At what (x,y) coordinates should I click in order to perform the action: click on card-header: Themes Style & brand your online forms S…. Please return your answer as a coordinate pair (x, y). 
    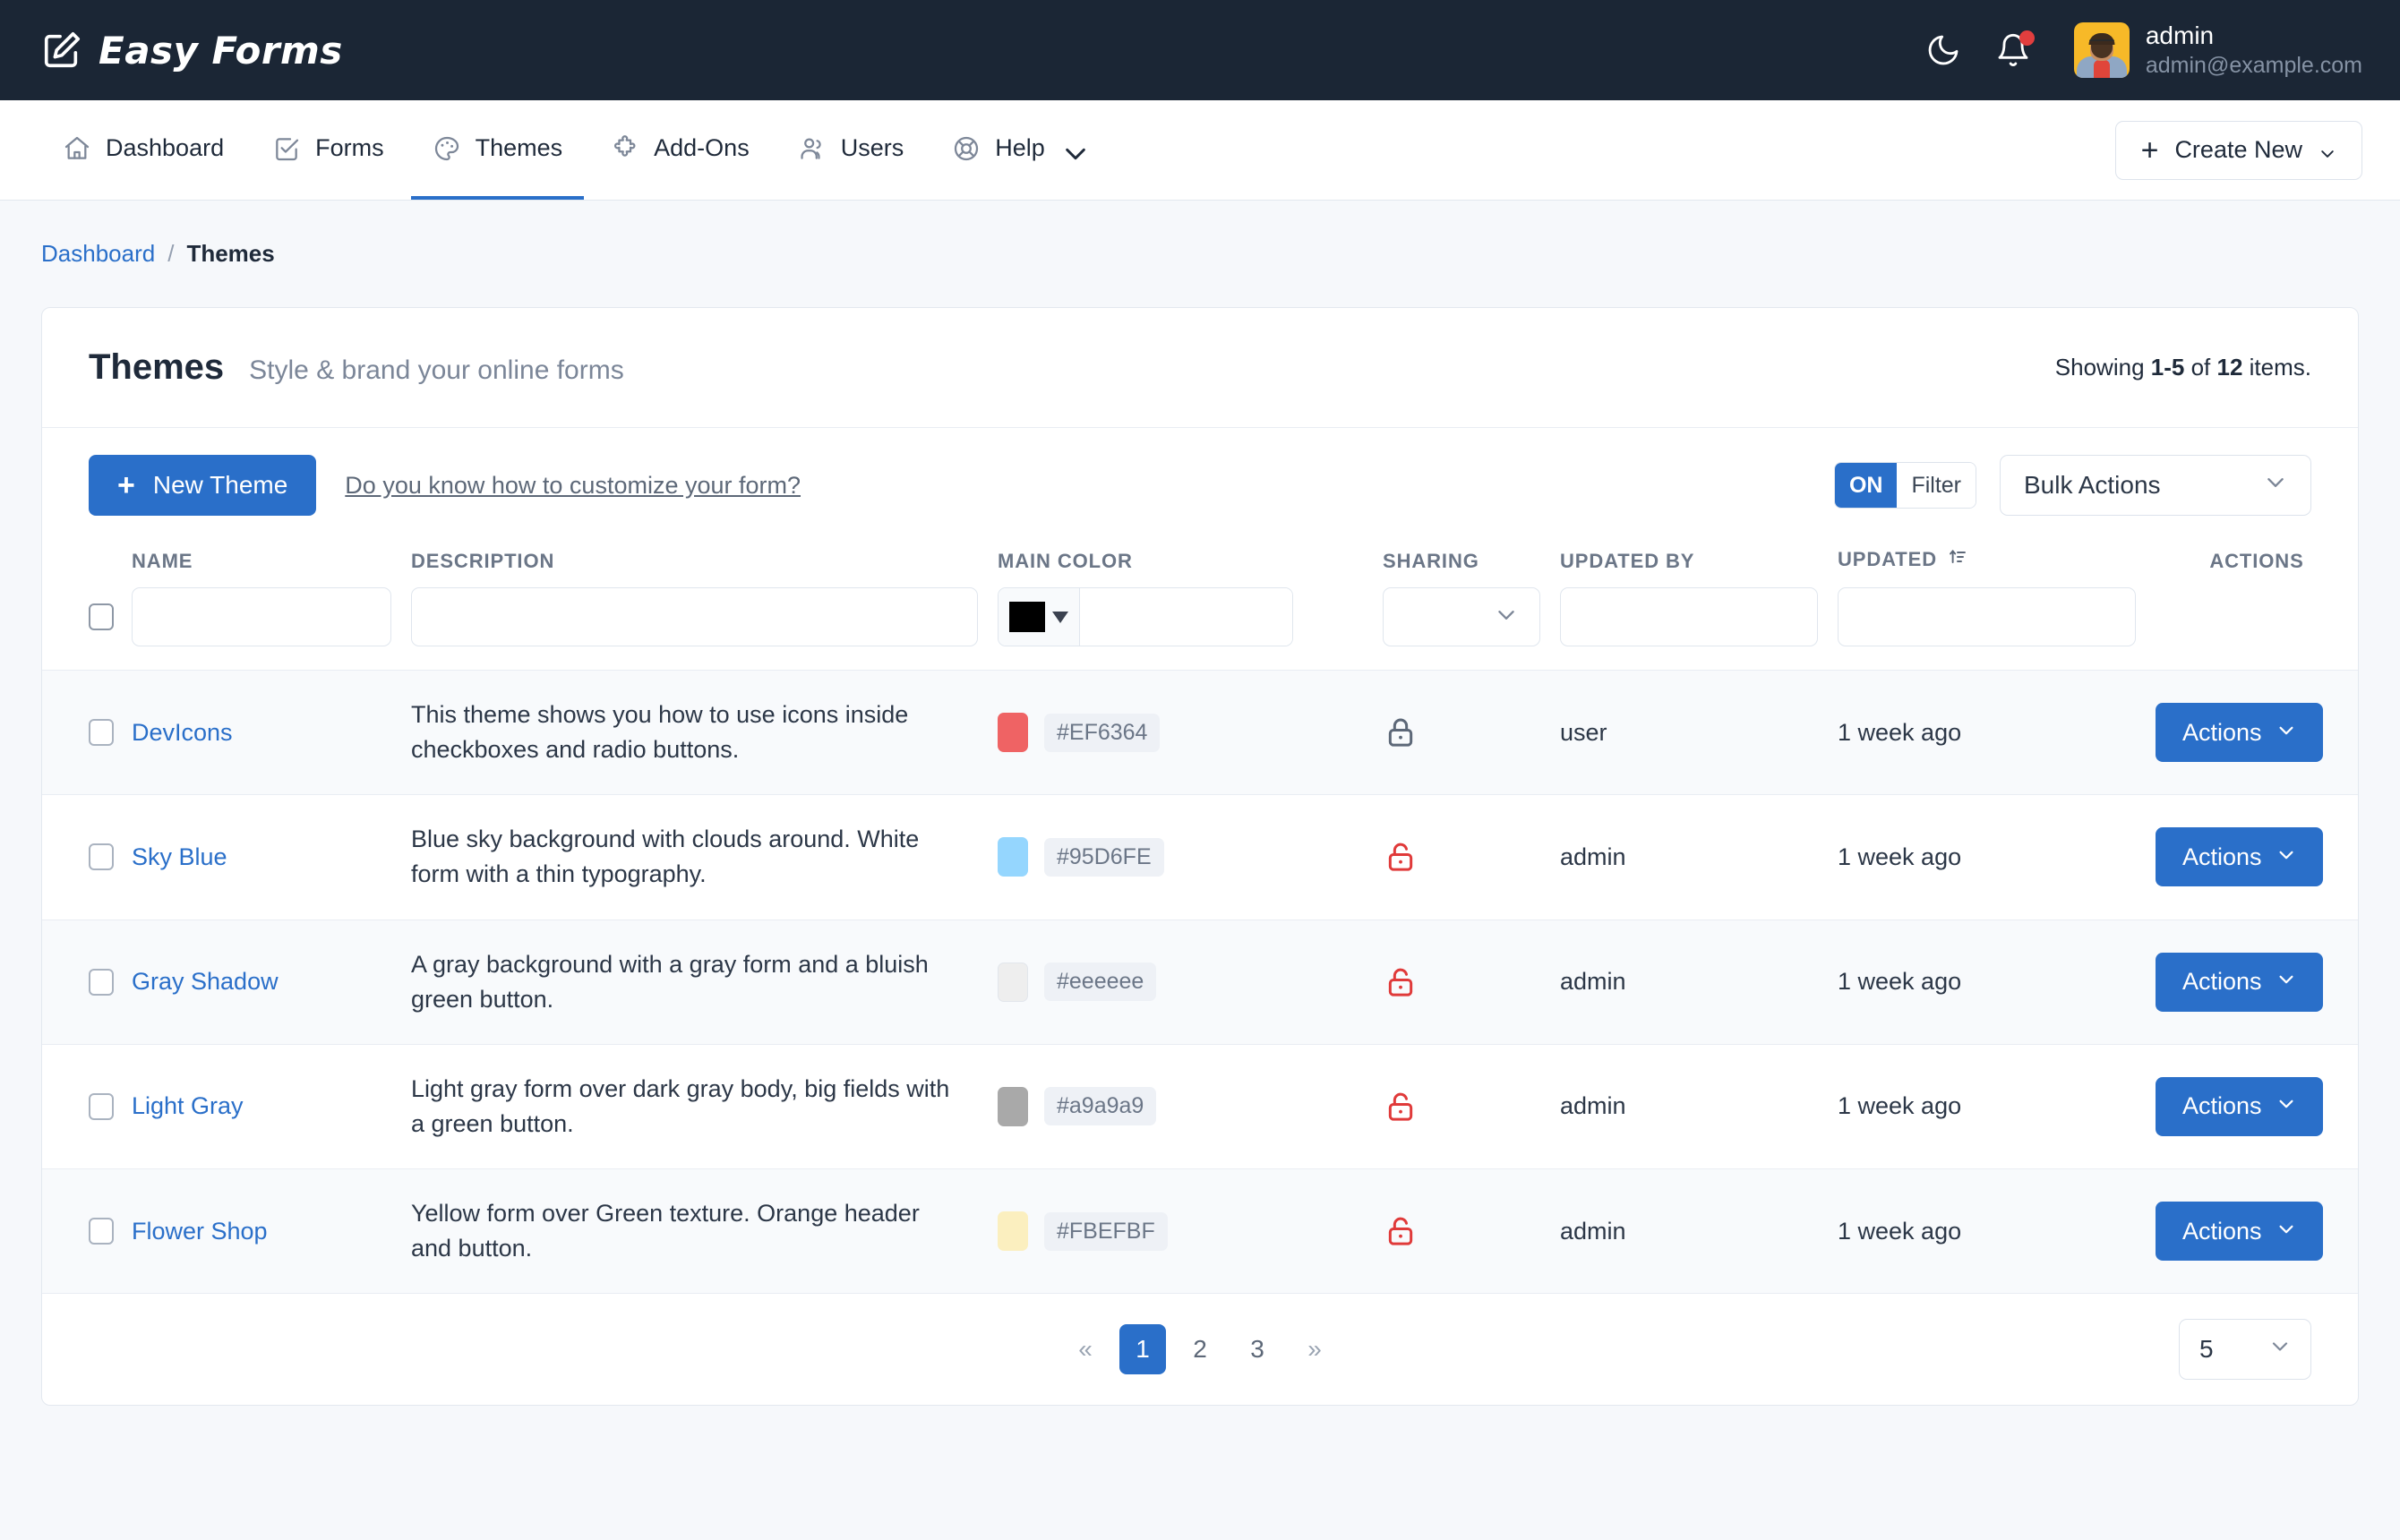
    Looking at the image, I should click on (1200, 368).